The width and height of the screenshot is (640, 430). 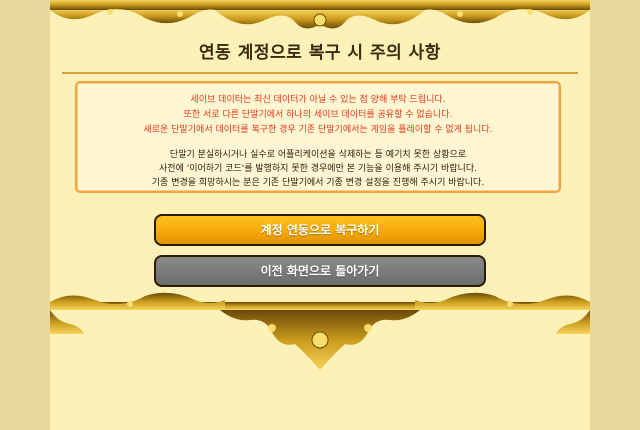 What do you see at coordinates (615, 215) in the screenshot?
I see `side-margin-right` at bounding box center [615, 215].